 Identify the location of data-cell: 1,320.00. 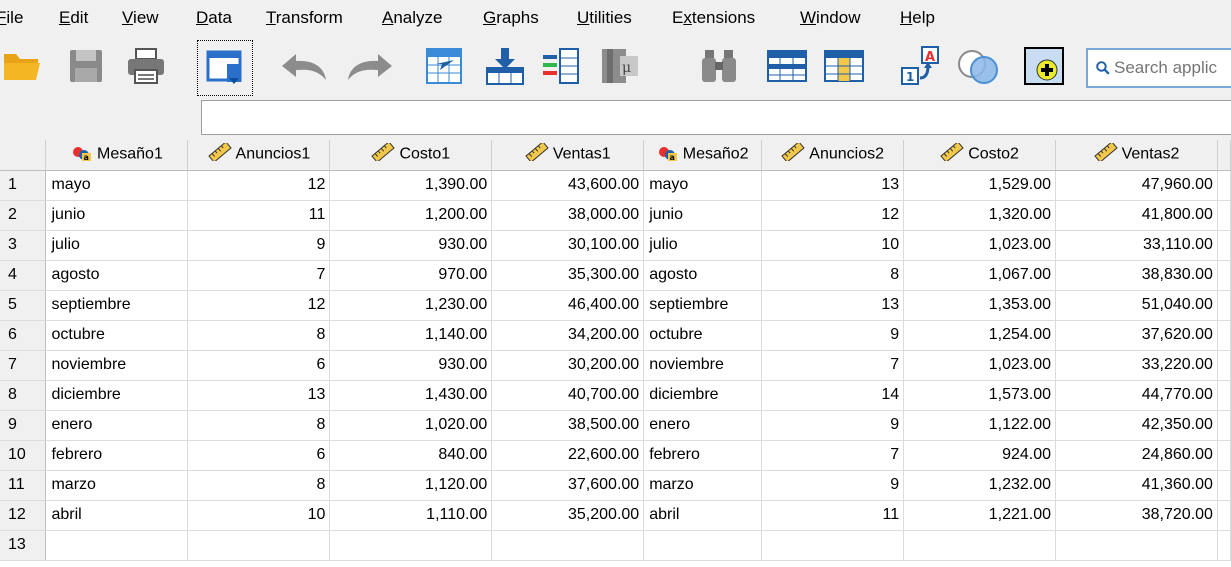
(980, 215).